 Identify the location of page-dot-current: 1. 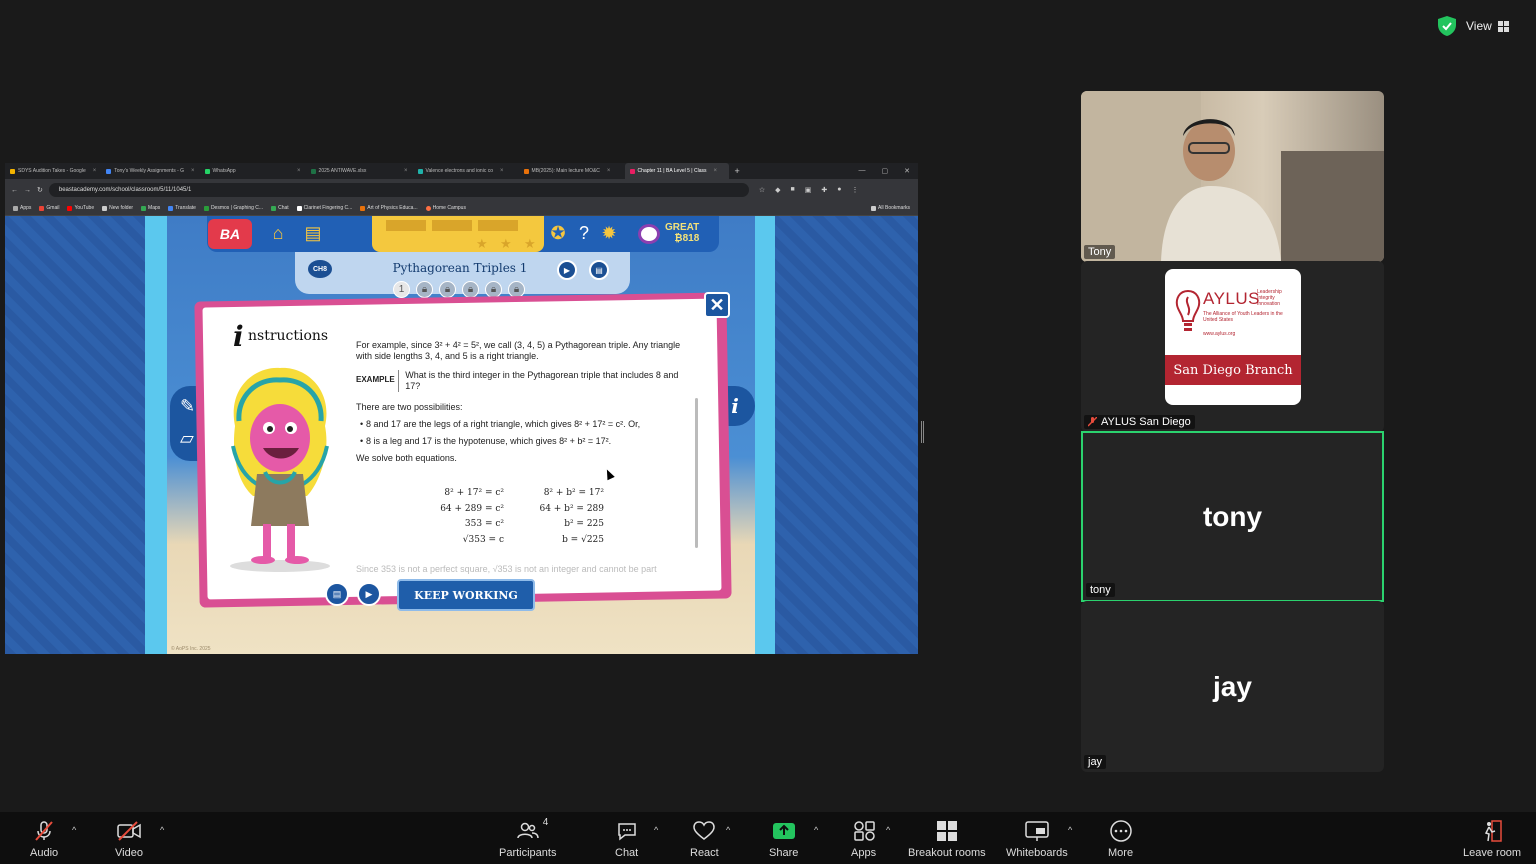
(401, 289).